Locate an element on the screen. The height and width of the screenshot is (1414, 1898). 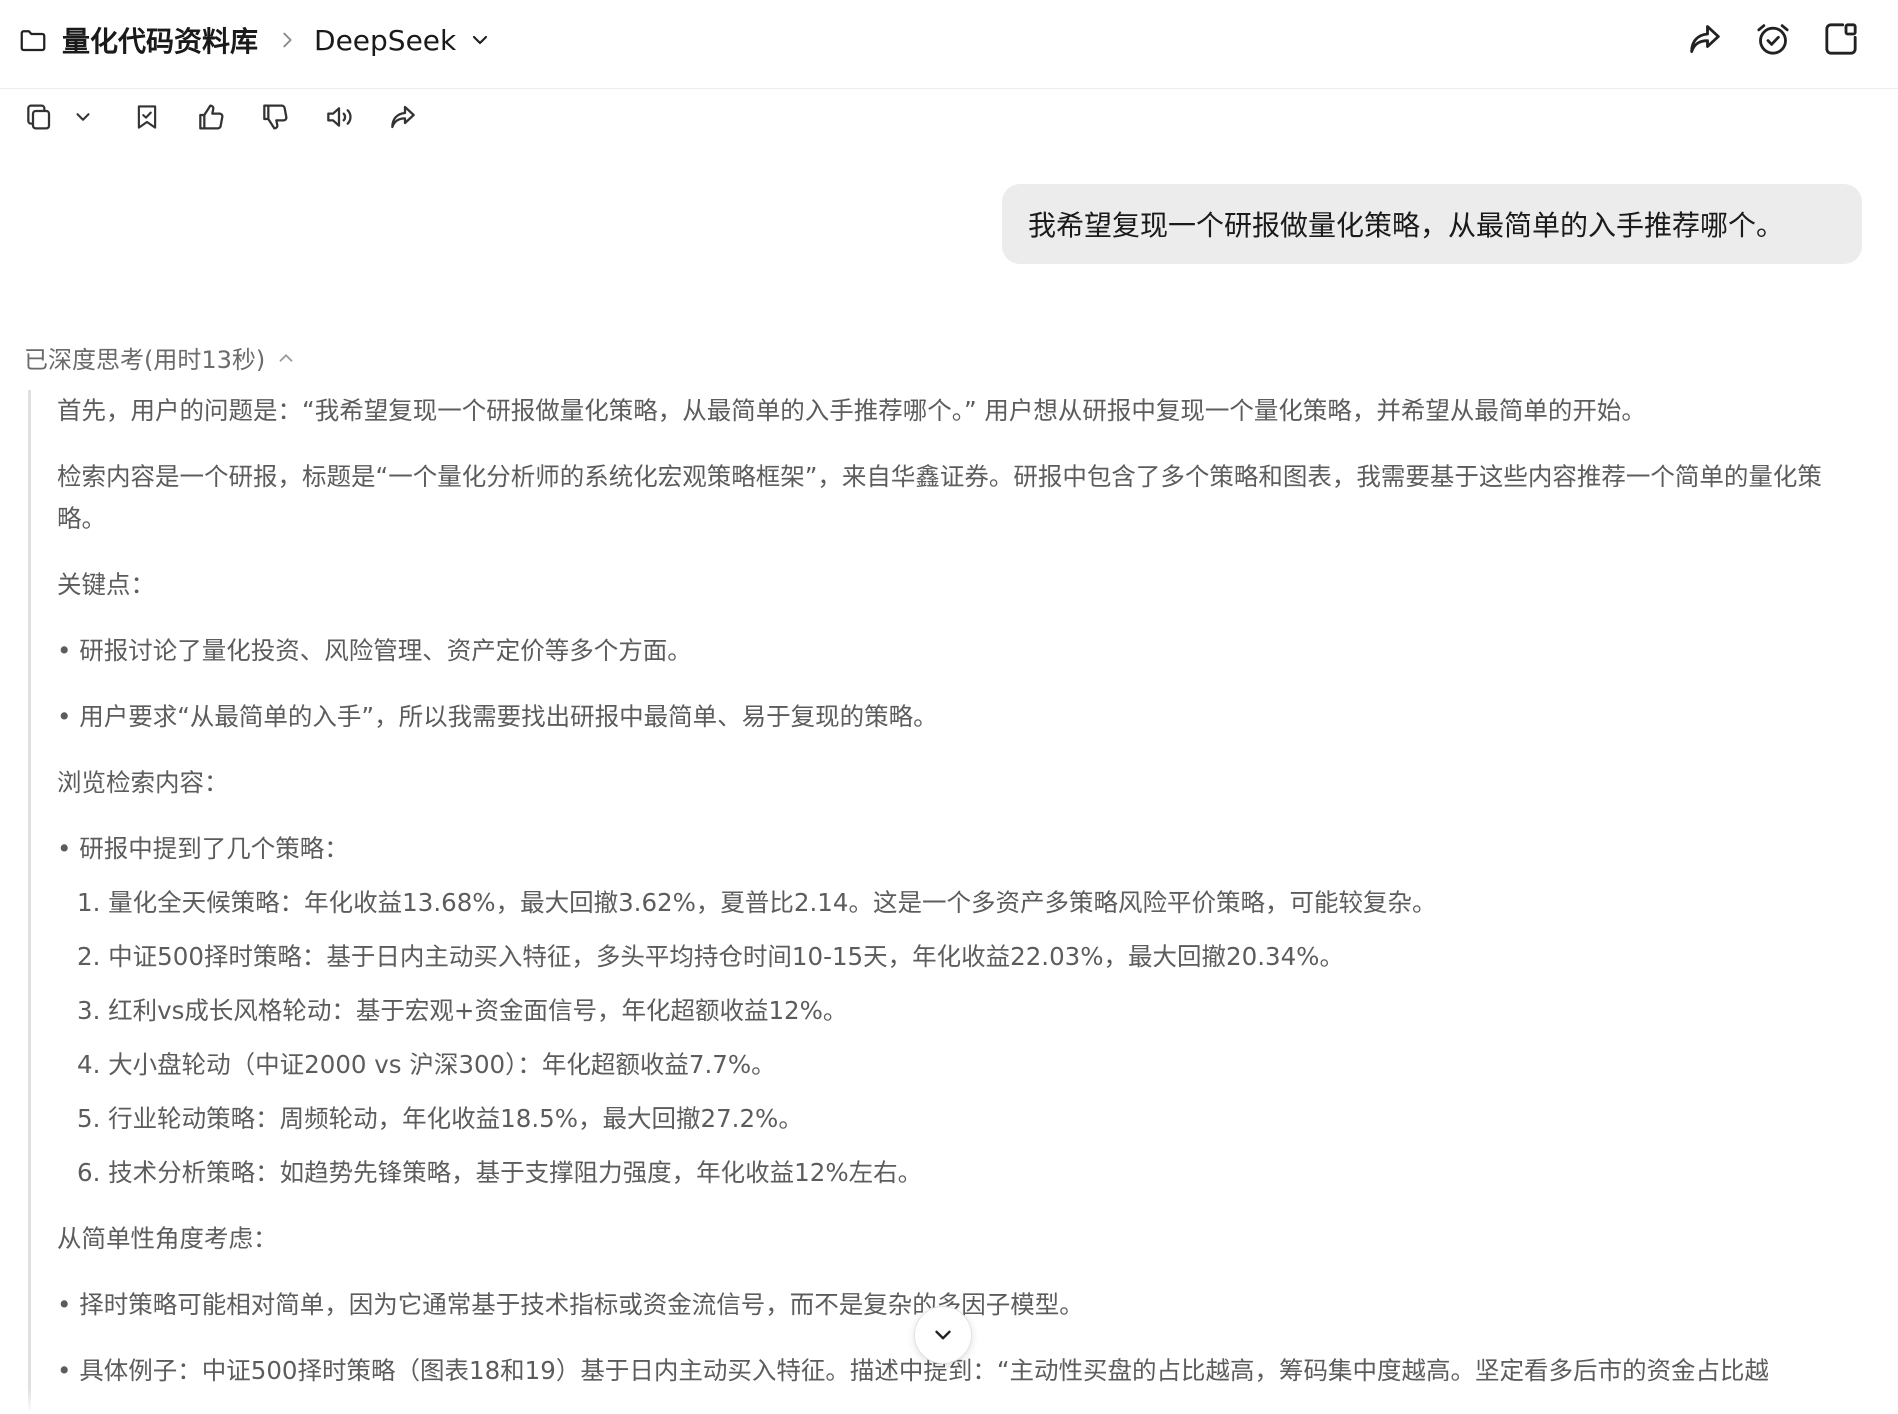
alarm-check-icon is located at coordinates (1773, 39).